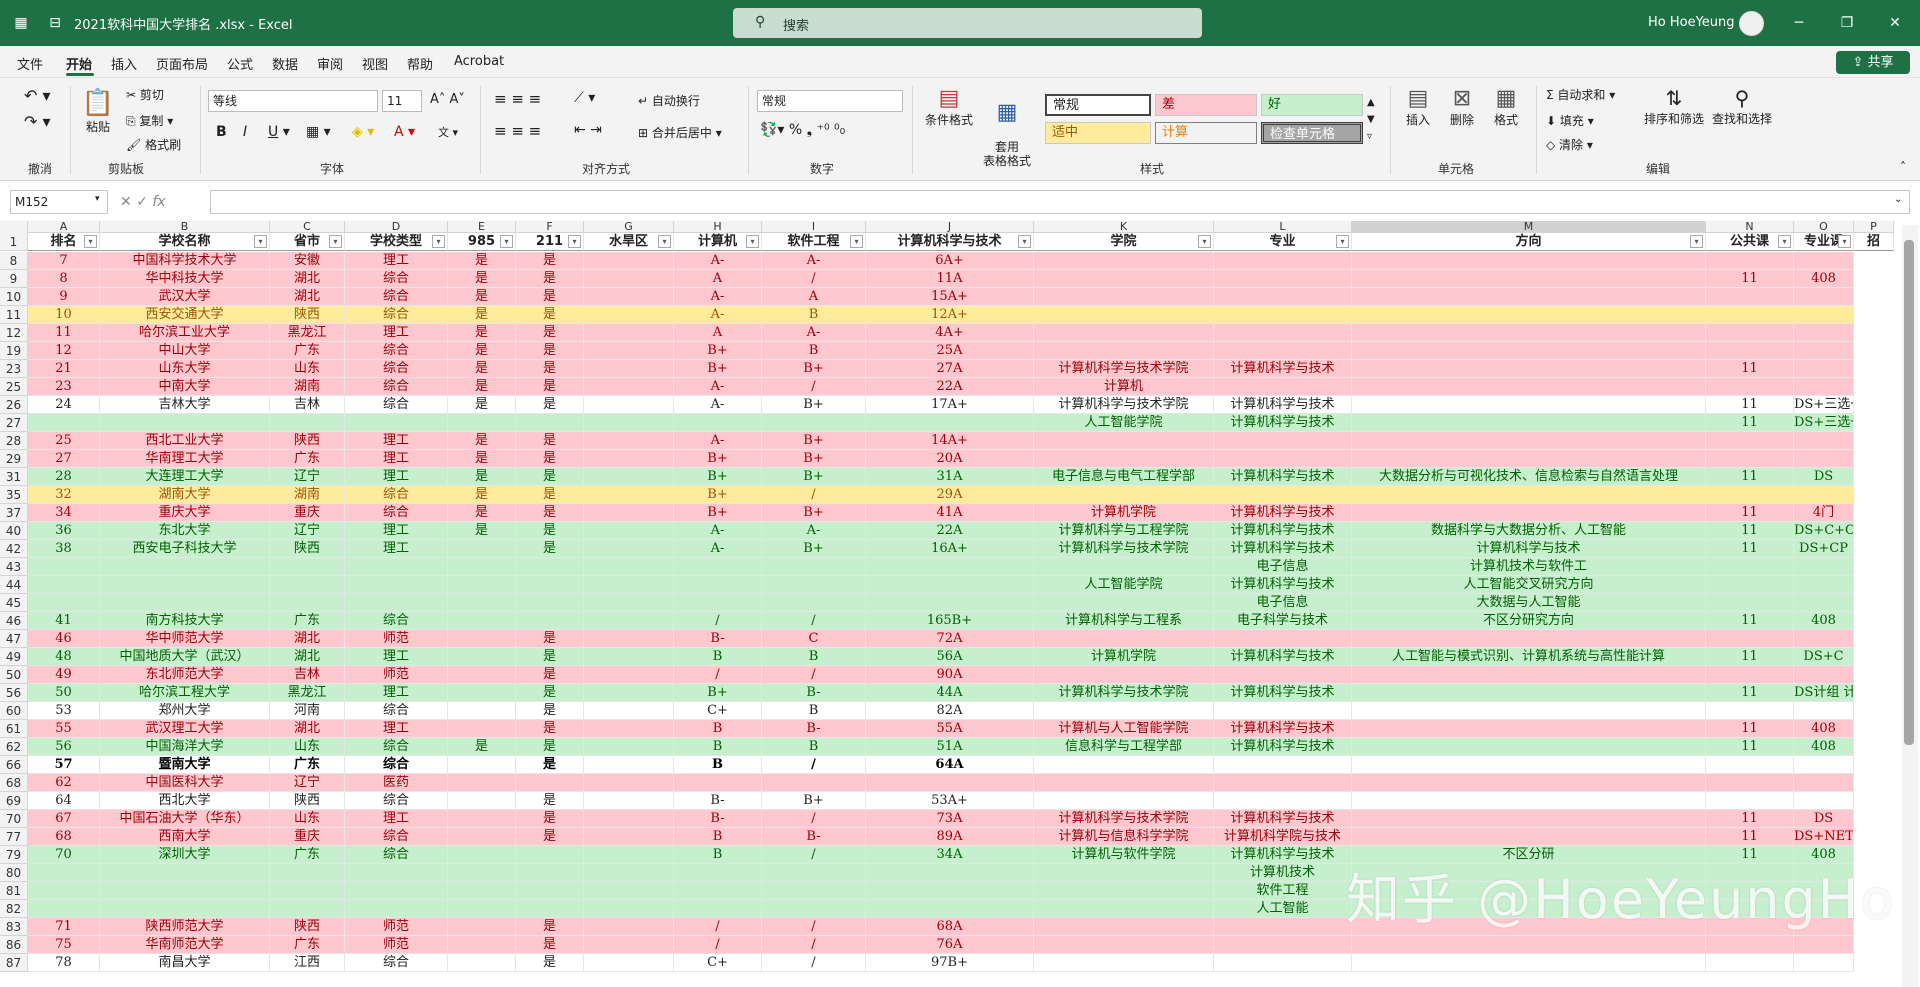  I want to click on table-cell: 电子信息与电气工程学部, so click(1124, 477).